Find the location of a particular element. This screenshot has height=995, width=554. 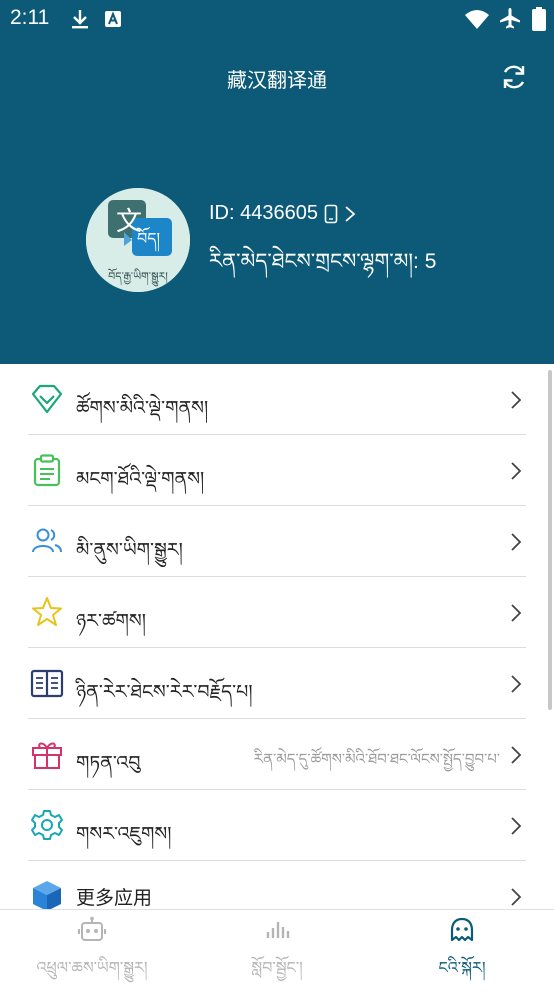

menu-item-label: གཏན་འབུ is located at coordinates (108, 763).